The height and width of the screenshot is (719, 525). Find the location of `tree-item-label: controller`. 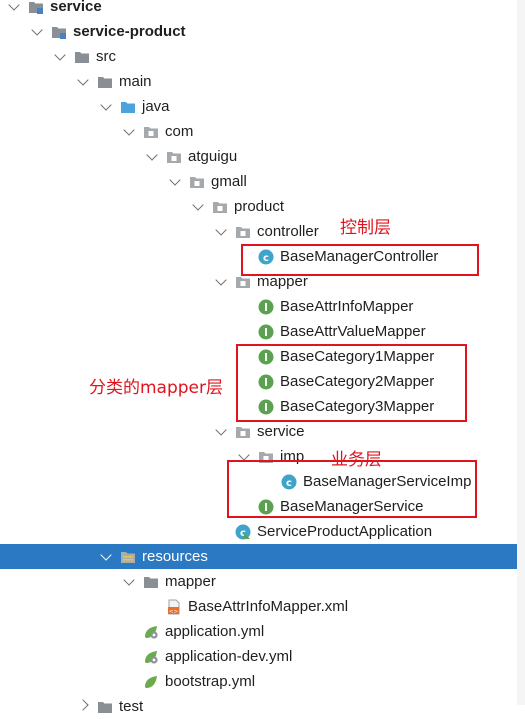

tree-item-label: controller is located at coordinates (288, 231).